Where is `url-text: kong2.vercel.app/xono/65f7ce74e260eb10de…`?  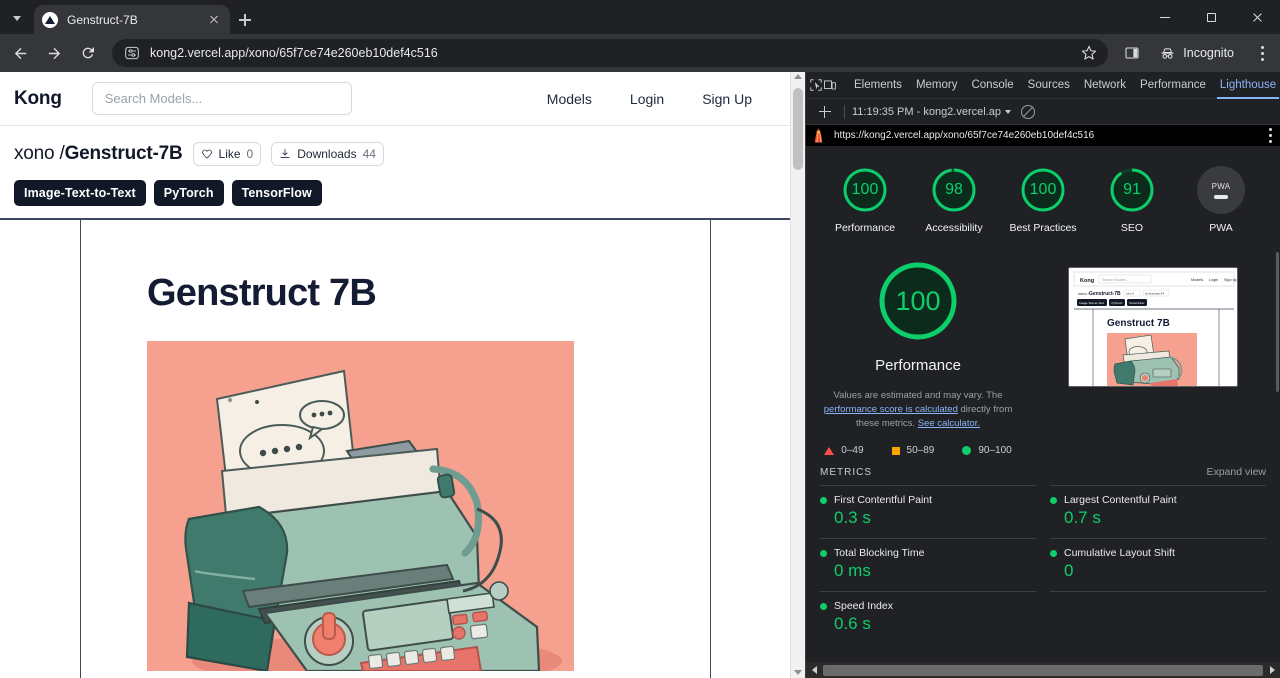 url-text: kong2.vercel.app/xono/65f7ce74e260eb10de… is located at coordinates (294, 53).